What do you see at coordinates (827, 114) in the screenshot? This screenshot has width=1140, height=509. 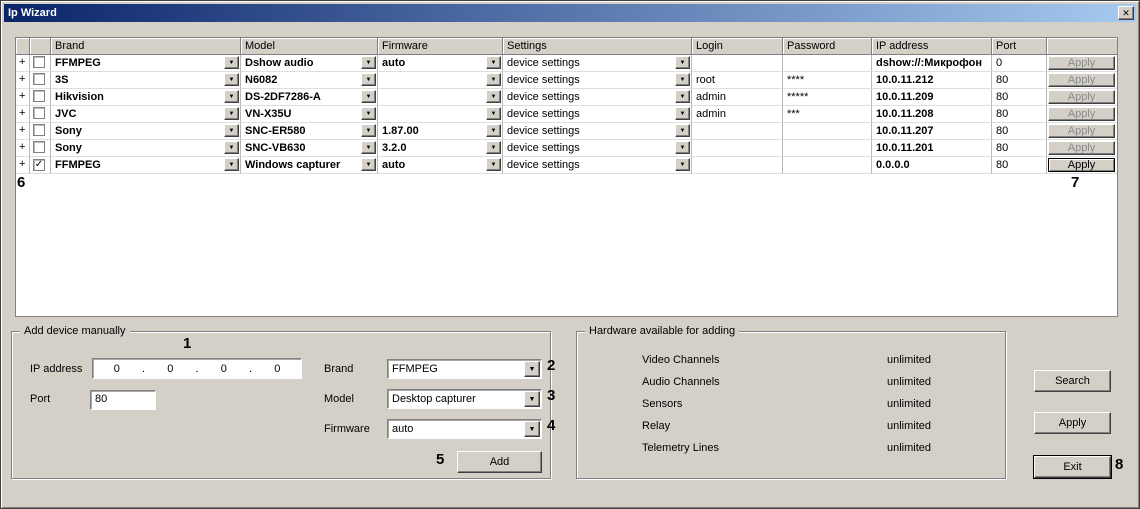 I see `password-cell: ***` at bounding box center [827, 114].